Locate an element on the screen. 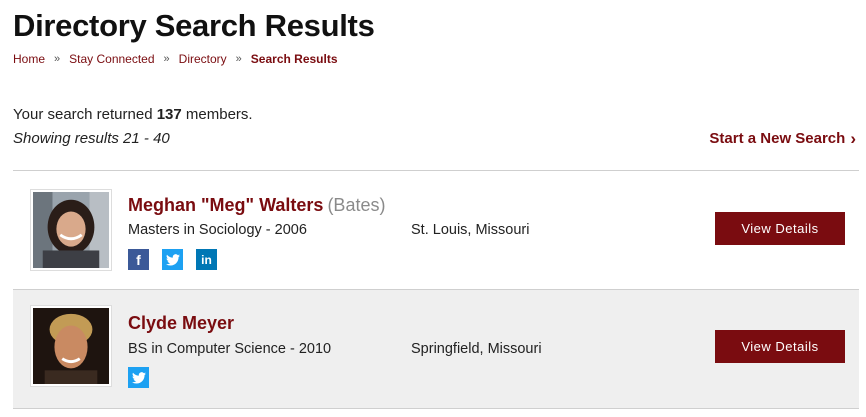 The height and width of the screenshot is (417, 866). member-degree: Masters in Sociology - 2006 is located at coordinates (217, 230).